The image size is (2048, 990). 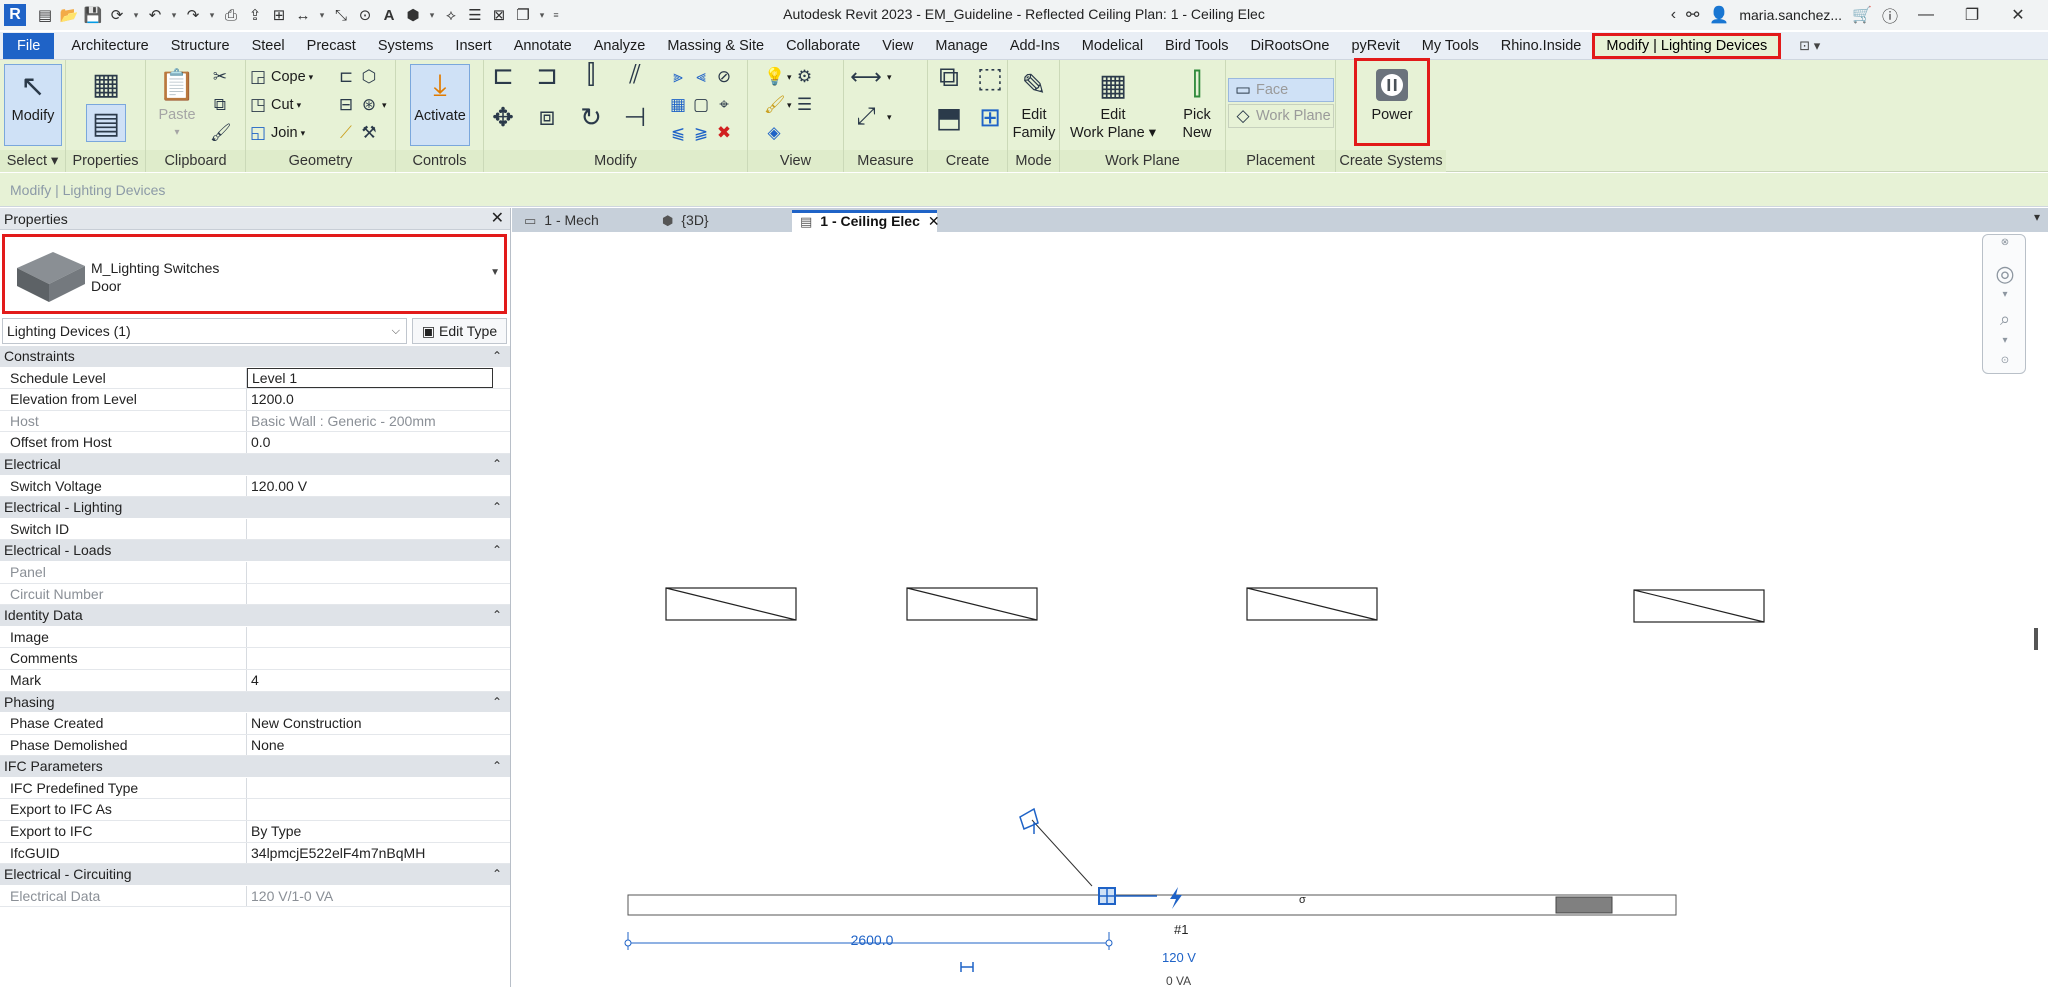 I want to click on properties-icon: ▤, so click(x=106, y=123).